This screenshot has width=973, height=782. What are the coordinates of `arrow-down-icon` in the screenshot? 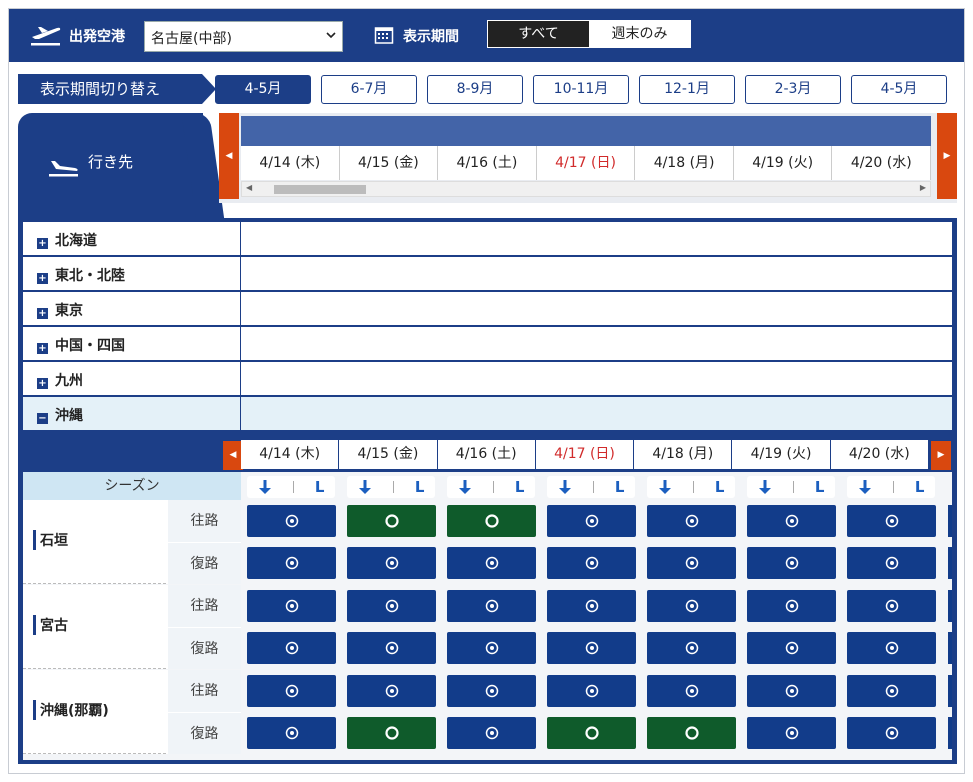 It's located at (864, 487).